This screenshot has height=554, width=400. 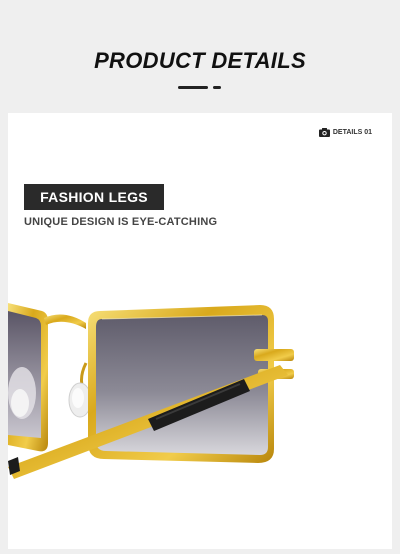 I want to click on details-tag: DETAILS 01, so click(x=345, y=132).